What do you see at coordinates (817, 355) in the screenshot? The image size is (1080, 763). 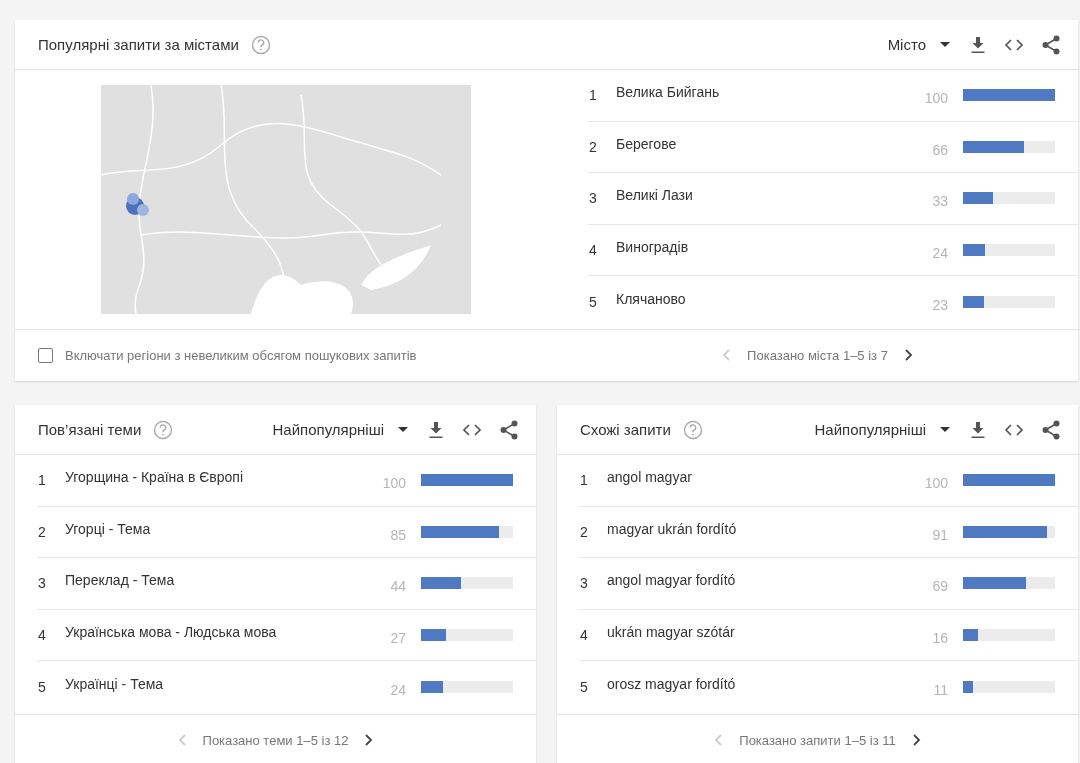 I see `pagination-text: Показано міста 1–5 із 7` at bounding box center [817, 355].